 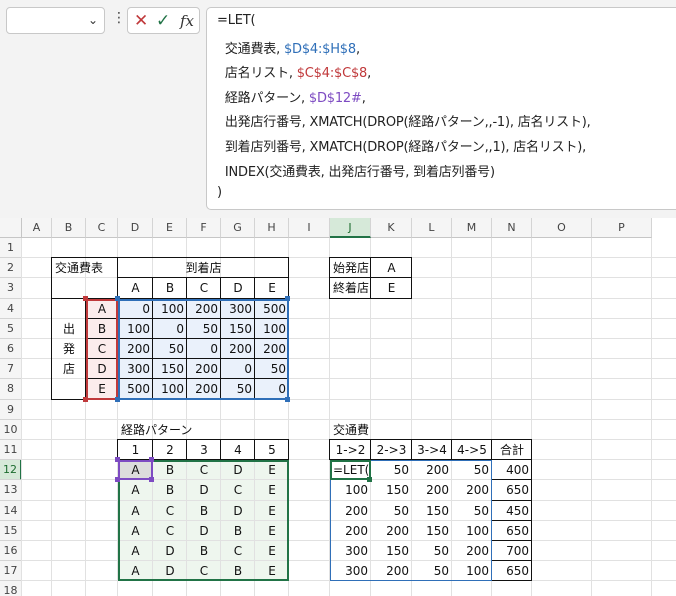 What do you see at coordinates (432, 531) in the screenshot?
I see `cell-l15: 150` at bounding box center [432, 531].